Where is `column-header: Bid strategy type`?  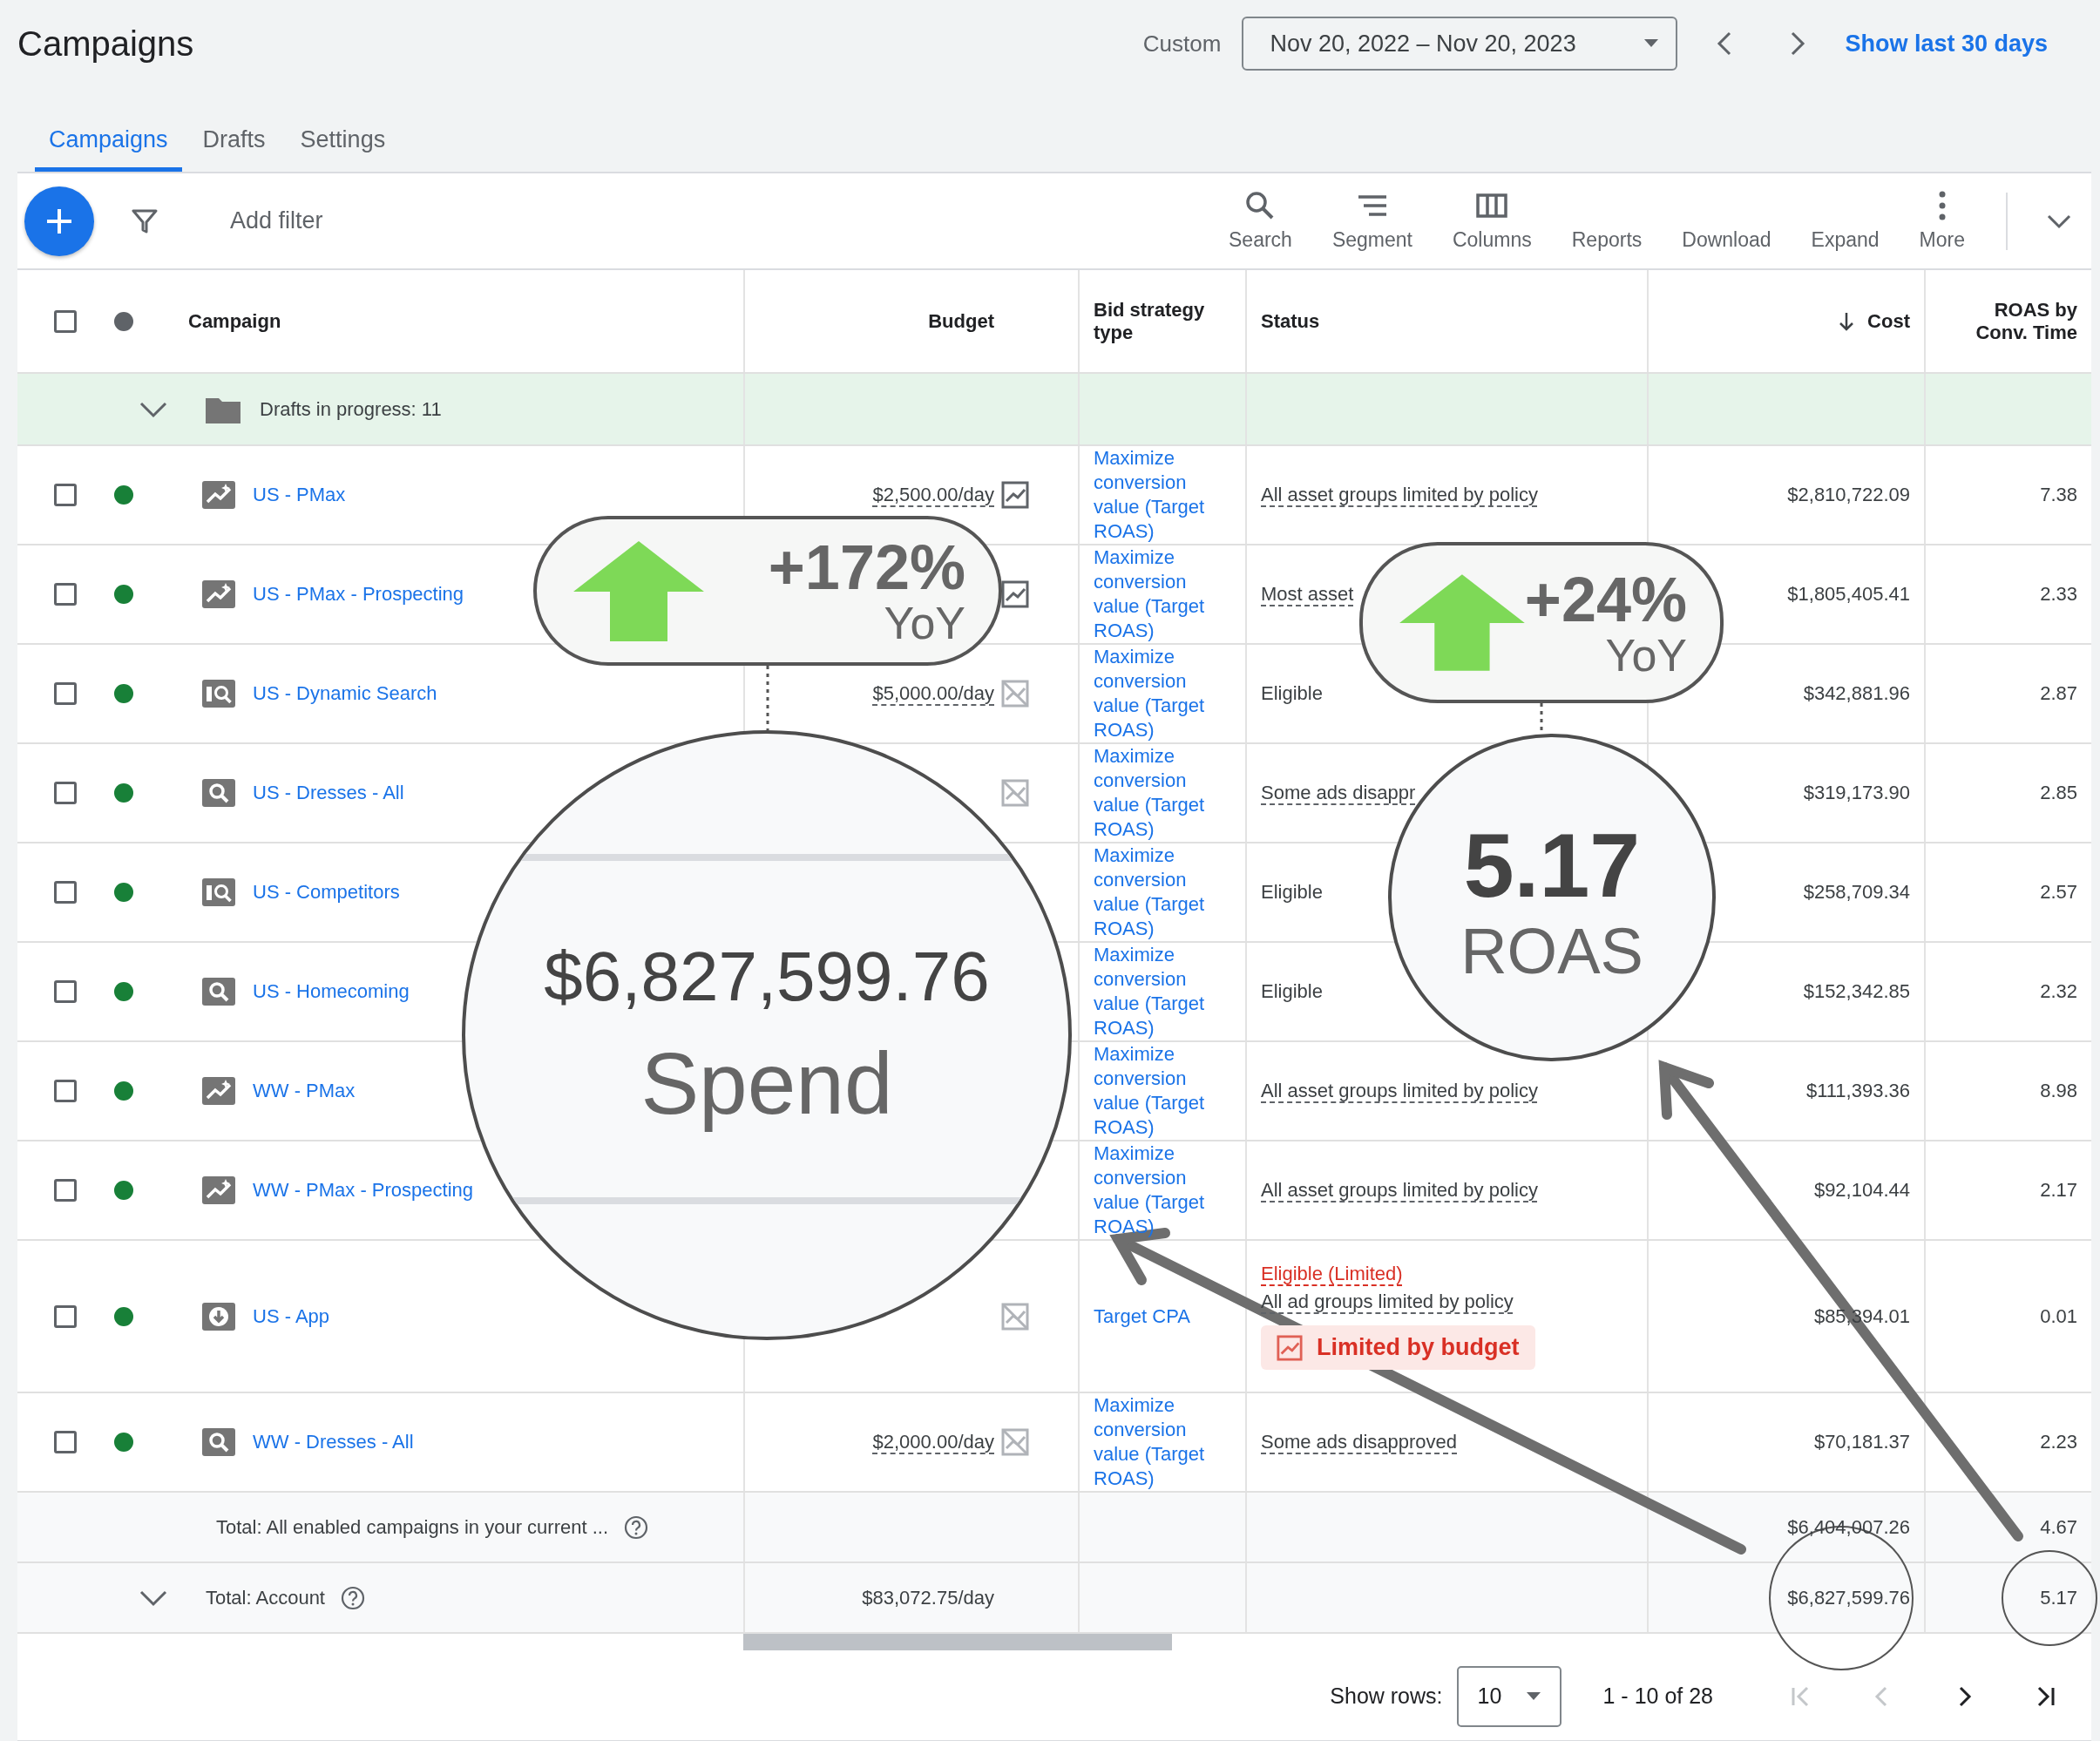 column-header: Bid strategy type is located at coordinates (1162, 321).